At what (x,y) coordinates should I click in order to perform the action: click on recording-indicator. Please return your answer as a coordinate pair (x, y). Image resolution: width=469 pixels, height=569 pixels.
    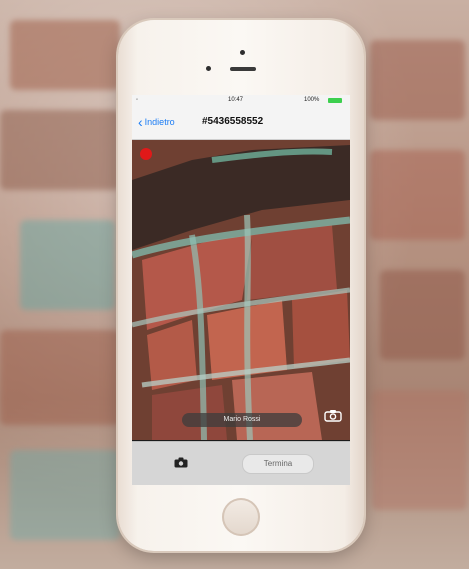
    Looking at the image, I should click on (146, 154).